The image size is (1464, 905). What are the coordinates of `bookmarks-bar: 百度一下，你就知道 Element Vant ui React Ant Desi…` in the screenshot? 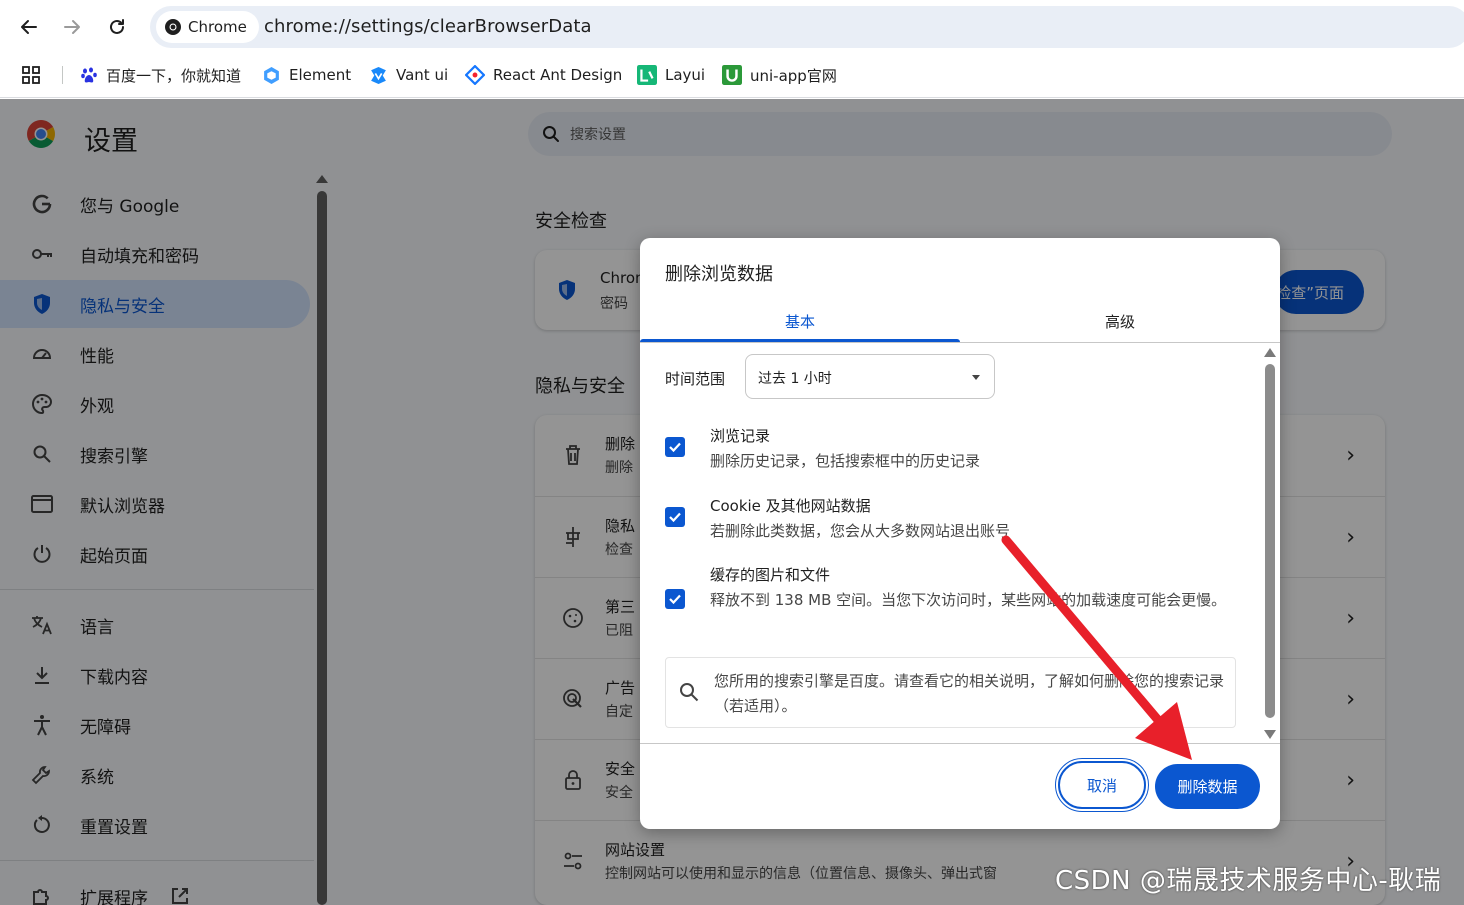 It's located at (732, 75).